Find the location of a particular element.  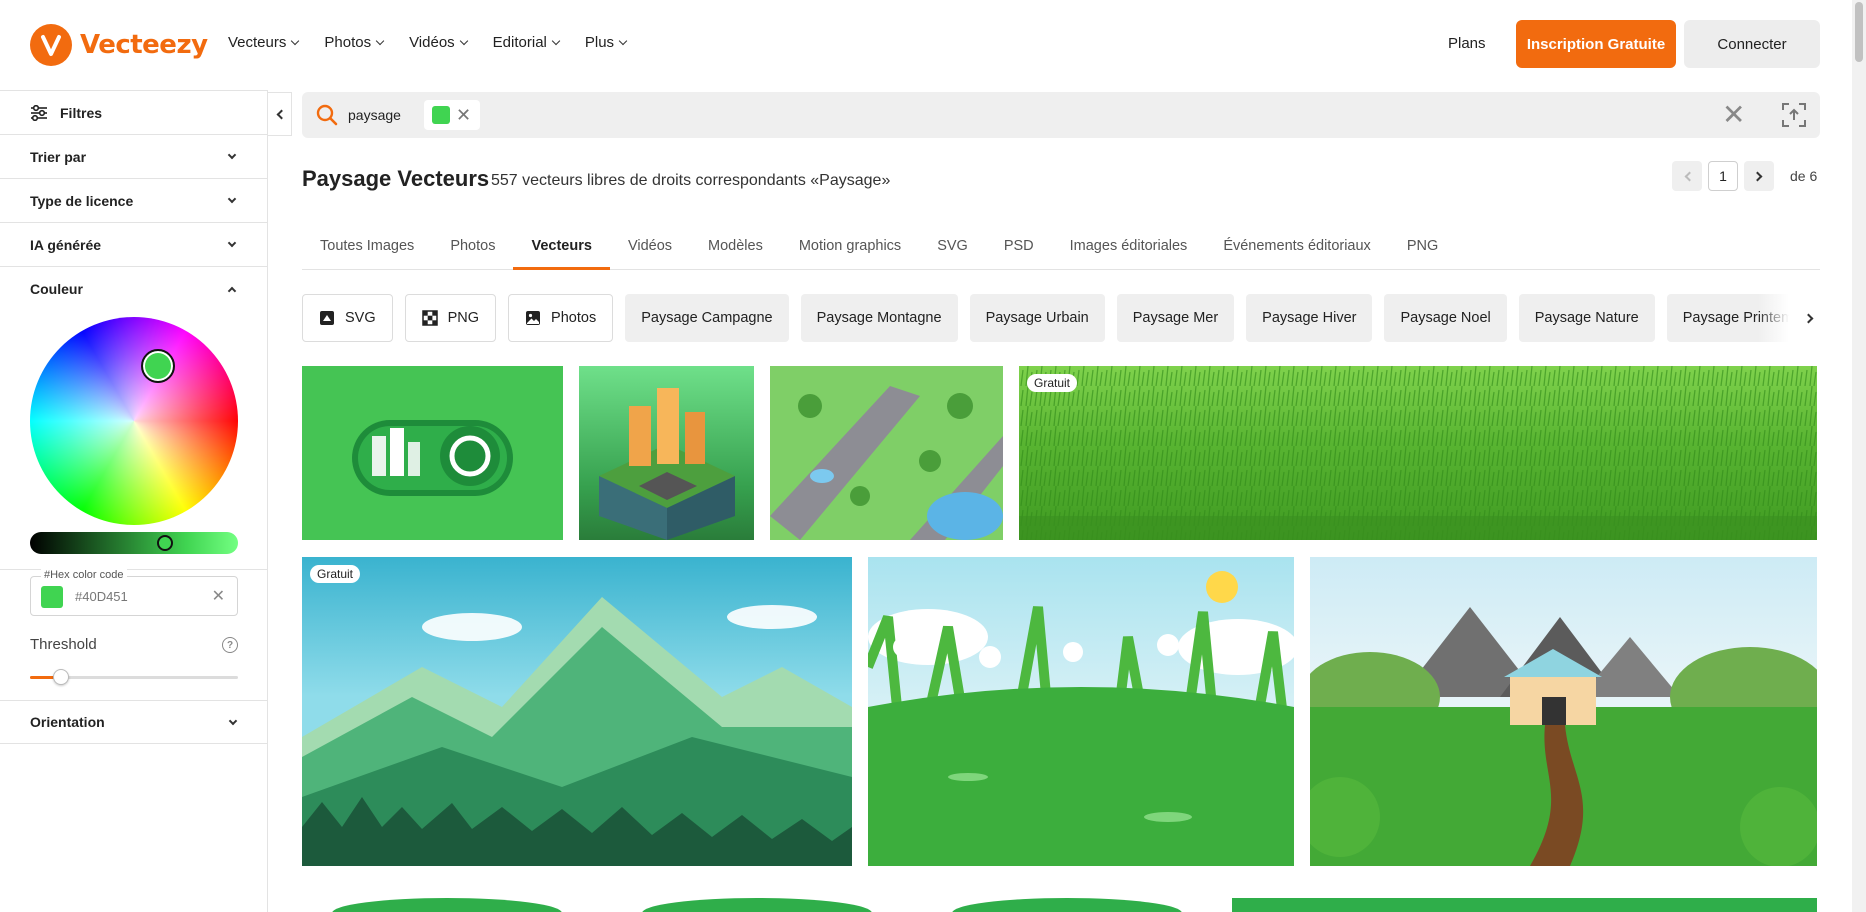

chip-svg: SVG is located at coordinates (347, 318).